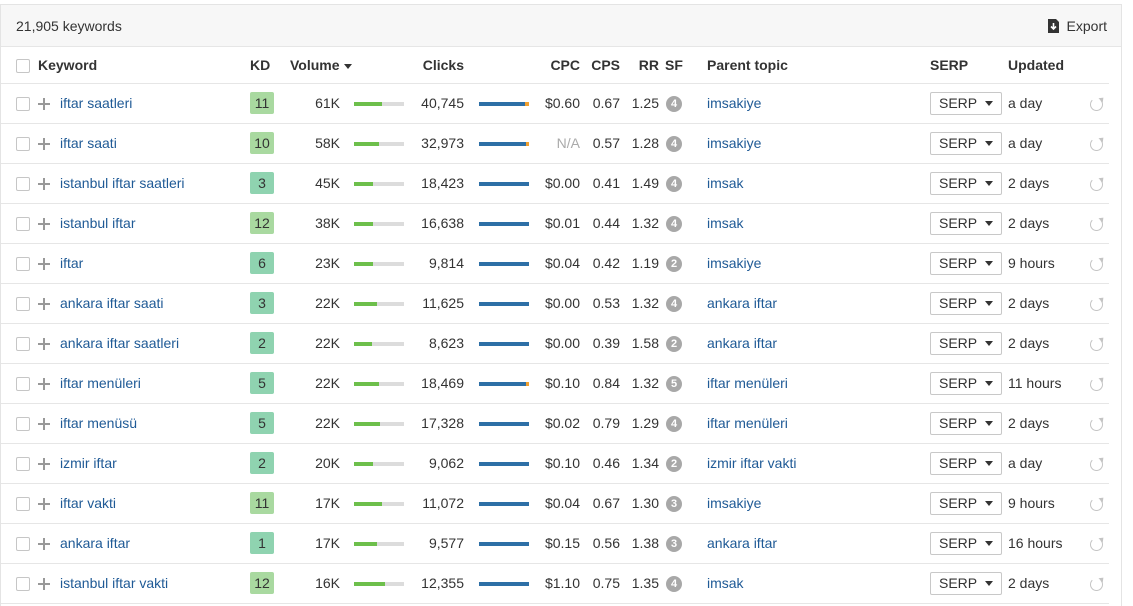 This screenshot has width=1133, height=606. What do you see at coordinates (639, 65) in the screenshot?
I see `col-rr: RR` at bounding box center [639, 65].